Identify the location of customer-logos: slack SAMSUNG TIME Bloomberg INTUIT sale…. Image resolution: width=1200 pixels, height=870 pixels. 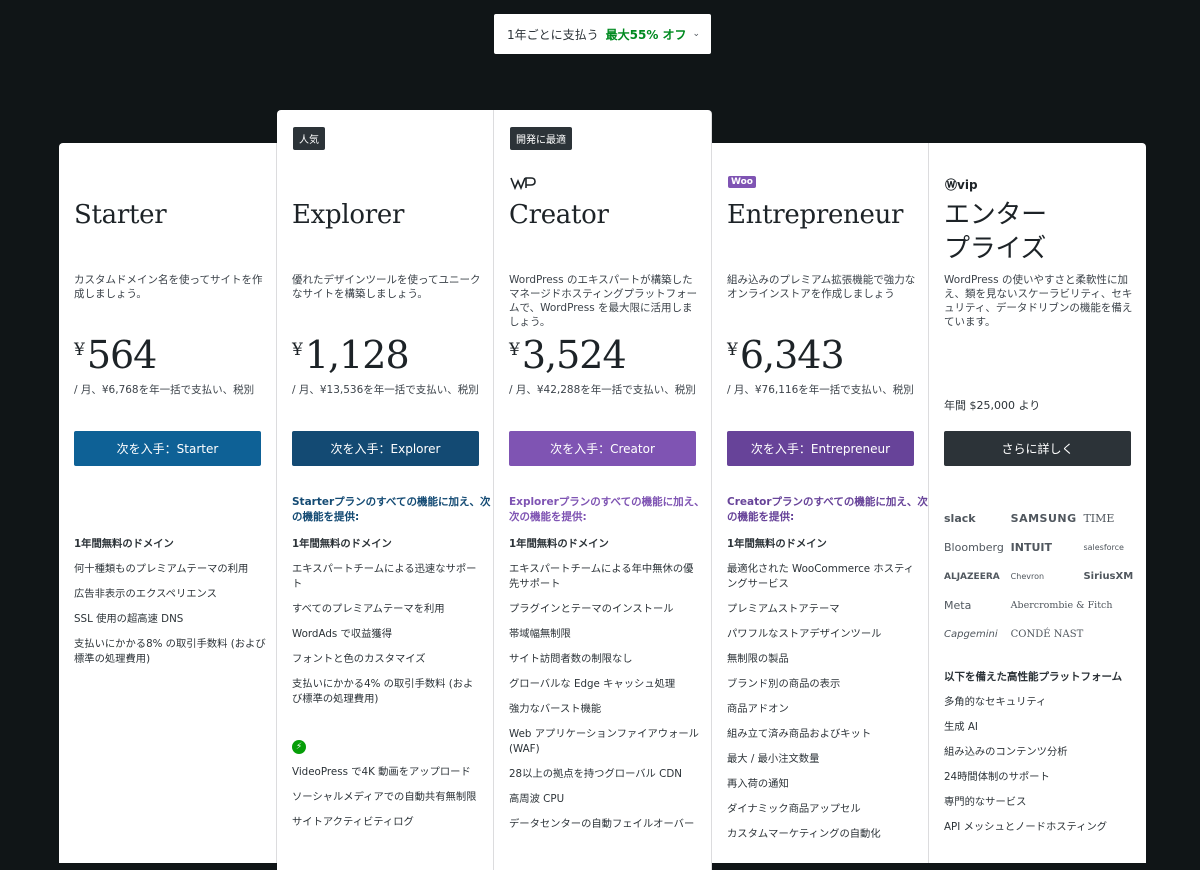
(1039, 576).